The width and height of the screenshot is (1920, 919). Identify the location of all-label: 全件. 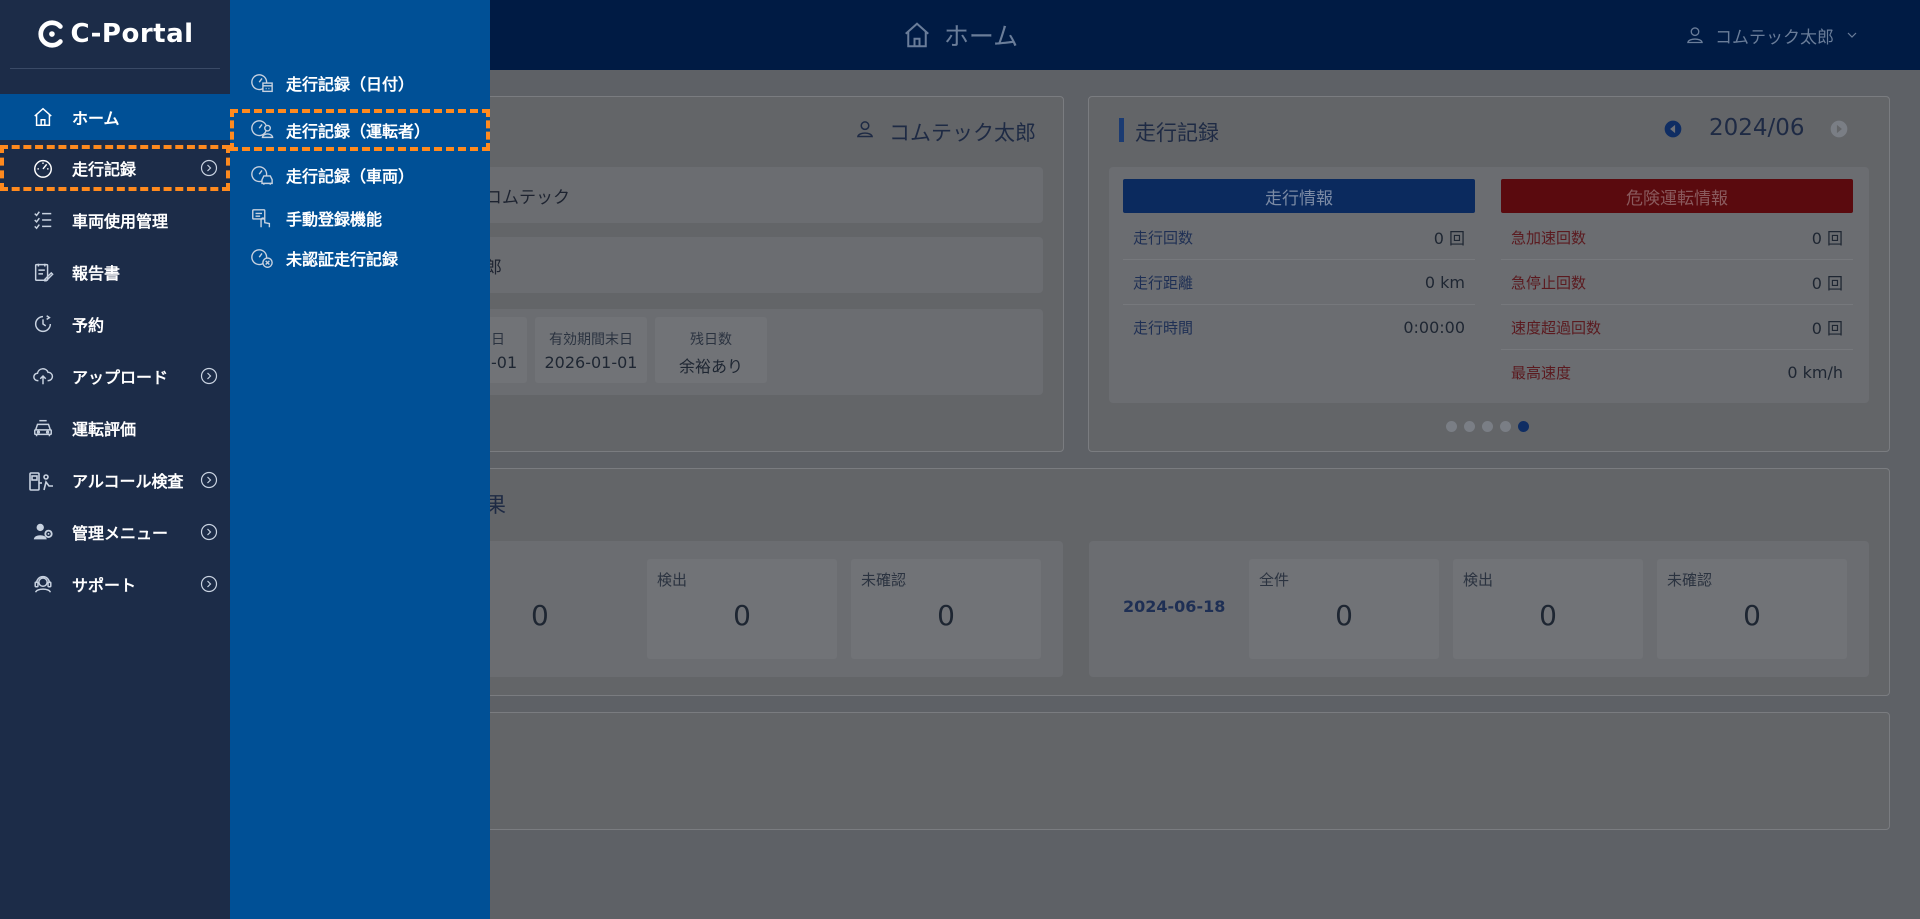
(1274, 580).